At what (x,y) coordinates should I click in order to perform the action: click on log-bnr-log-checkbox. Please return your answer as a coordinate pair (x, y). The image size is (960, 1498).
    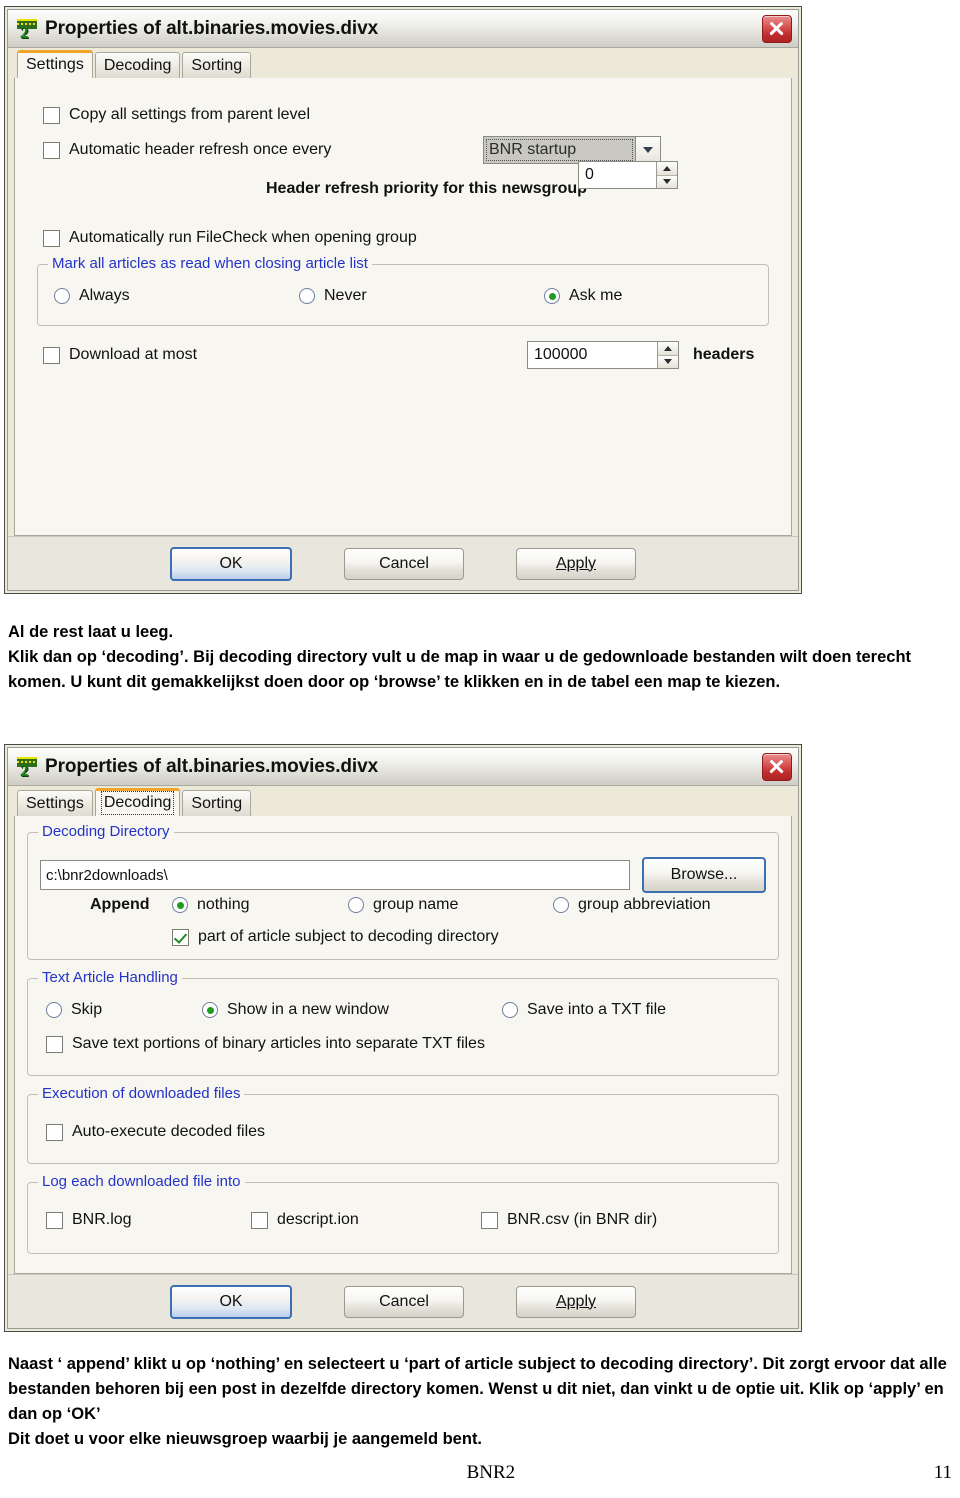
    Looking at the image, I should click on (54, 1220).